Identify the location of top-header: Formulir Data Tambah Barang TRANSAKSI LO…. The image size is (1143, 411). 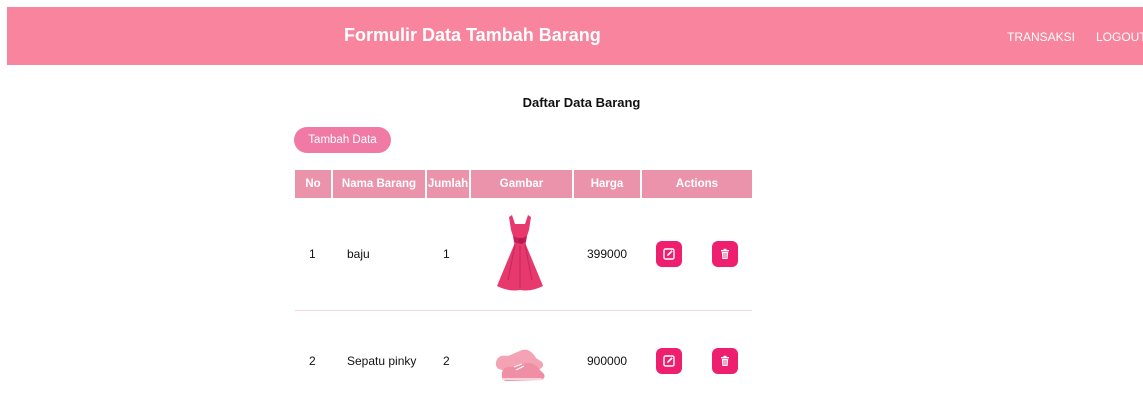
(575, 36).